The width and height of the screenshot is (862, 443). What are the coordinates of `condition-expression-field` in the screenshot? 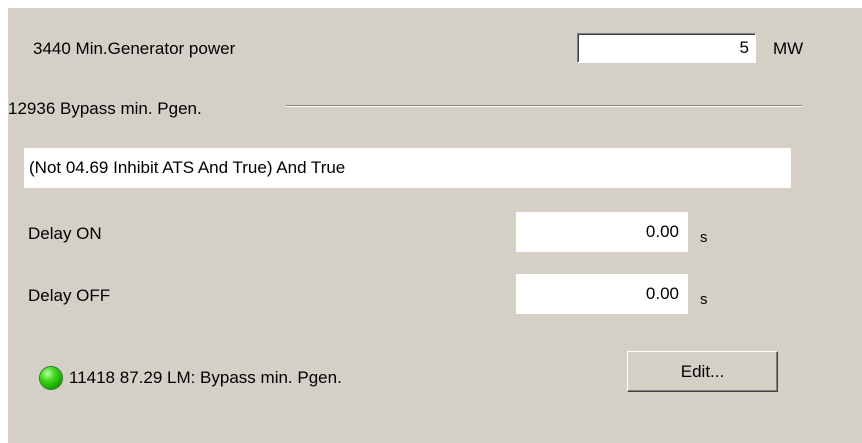 It's located at (407, 168).